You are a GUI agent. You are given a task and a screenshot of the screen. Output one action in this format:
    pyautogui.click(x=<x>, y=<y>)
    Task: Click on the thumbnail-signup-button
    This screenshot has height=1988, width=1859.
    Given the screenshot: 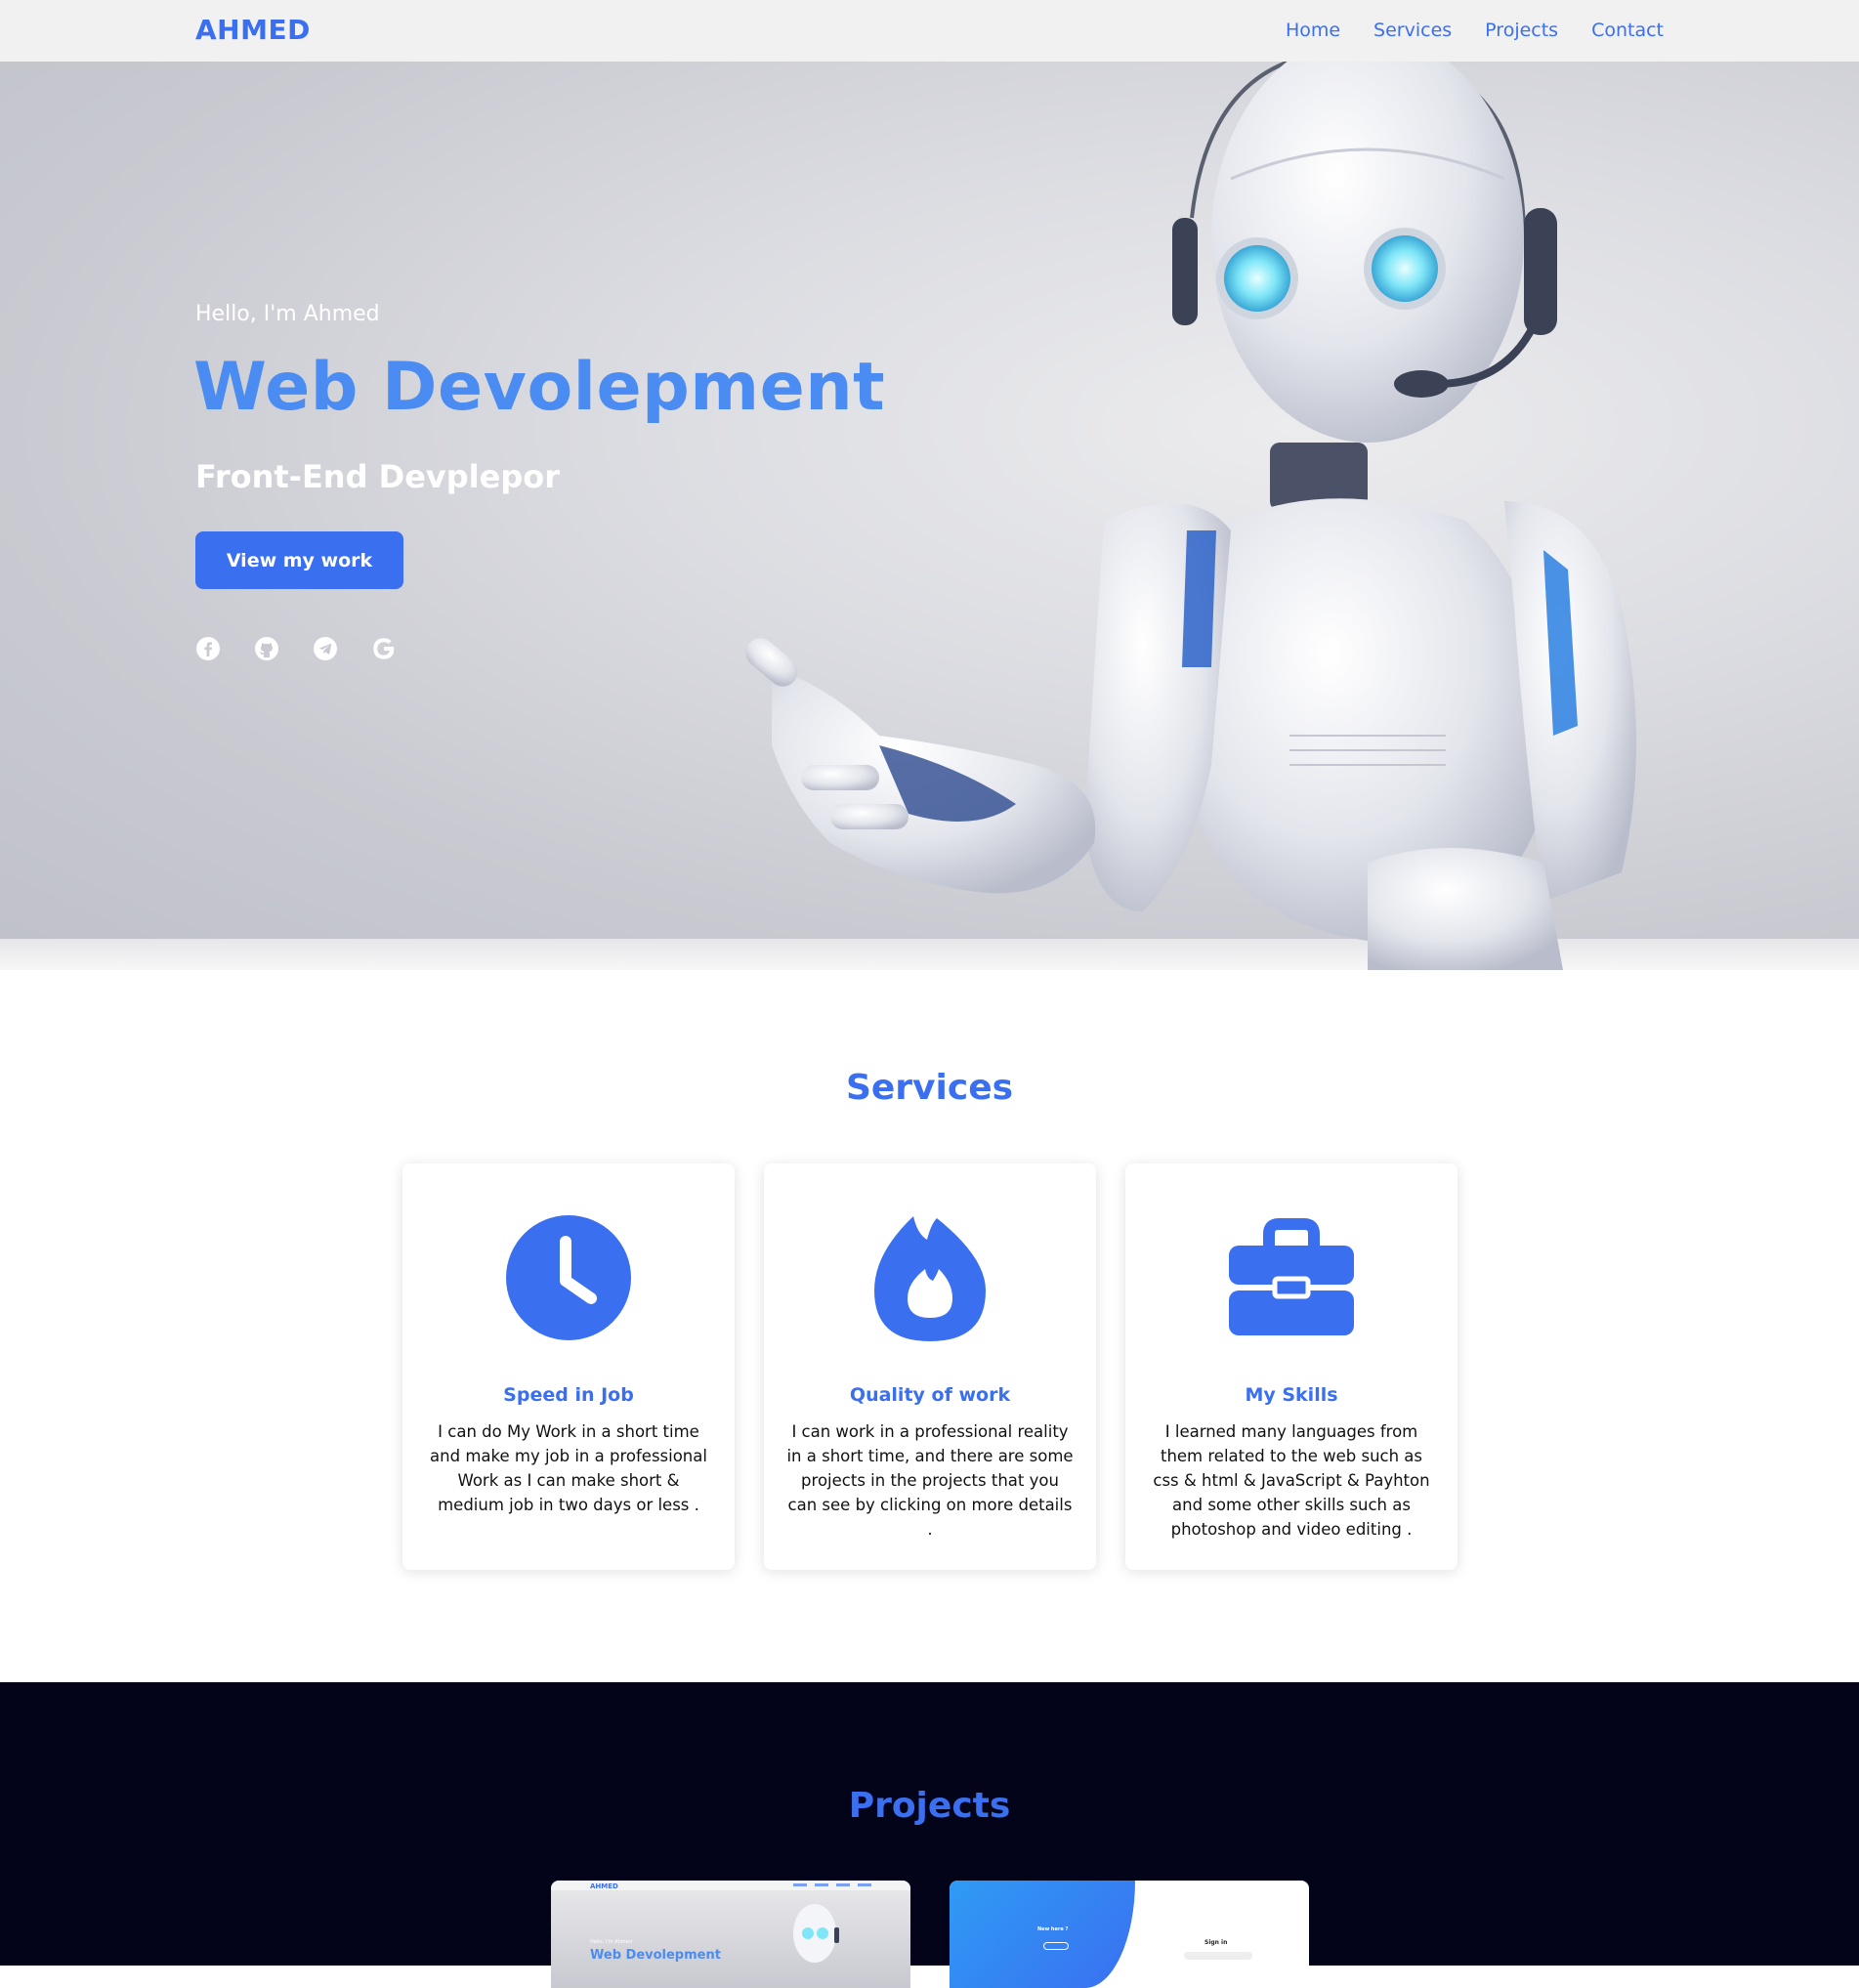 What is the action you would take?
    pyautogui.click(x=1056, y=1946)
    